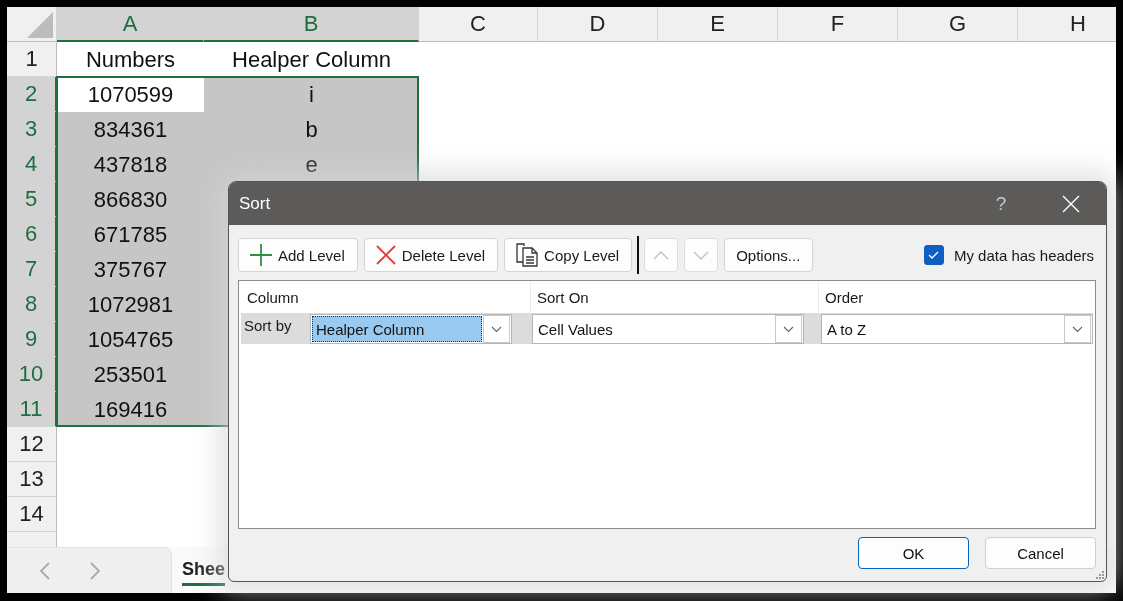 The image size is (1123, 601). I want to click on select-all-button, so click(32, 24).